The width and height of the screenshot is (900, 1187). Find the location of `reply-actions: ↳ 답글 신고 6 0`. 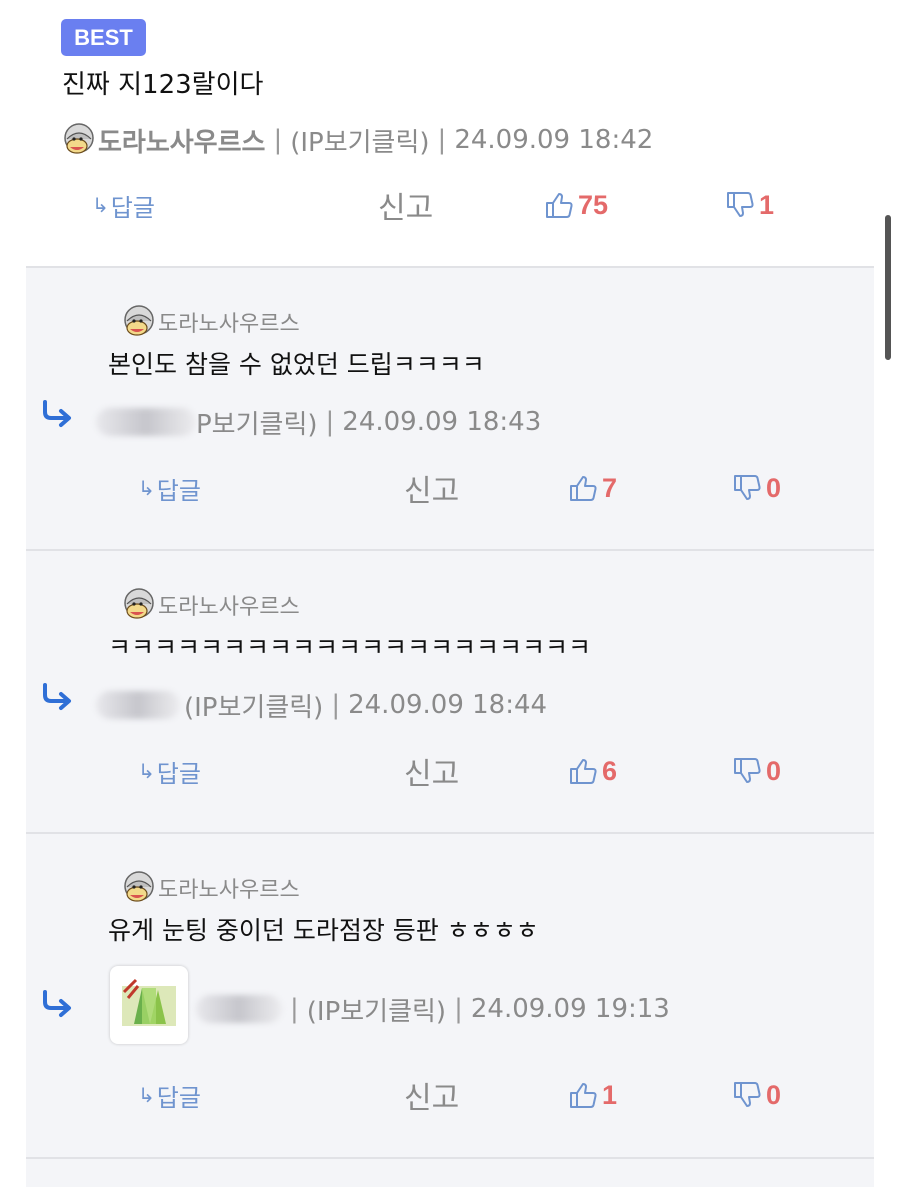

reply-actions: ↳ 답글 신고 6 0 is located at coordinates (450, 771).